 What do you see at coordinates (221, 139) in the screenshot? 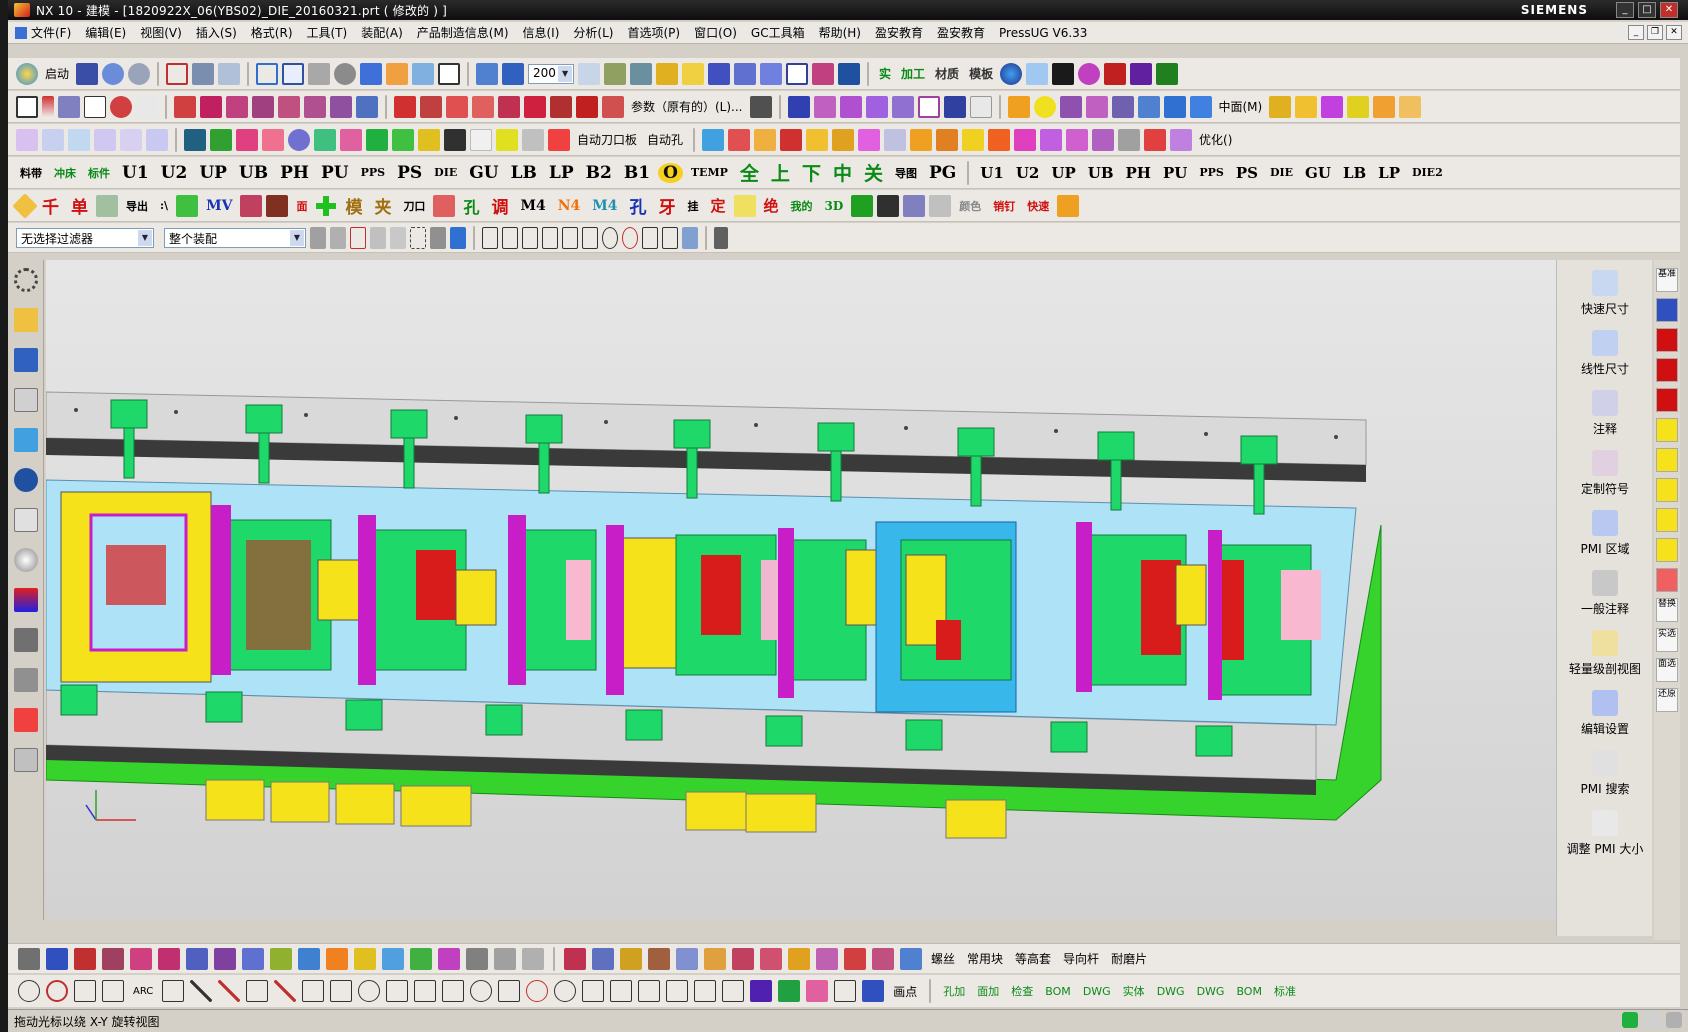
I see `spring-icon` at bounding box center [221, 139].